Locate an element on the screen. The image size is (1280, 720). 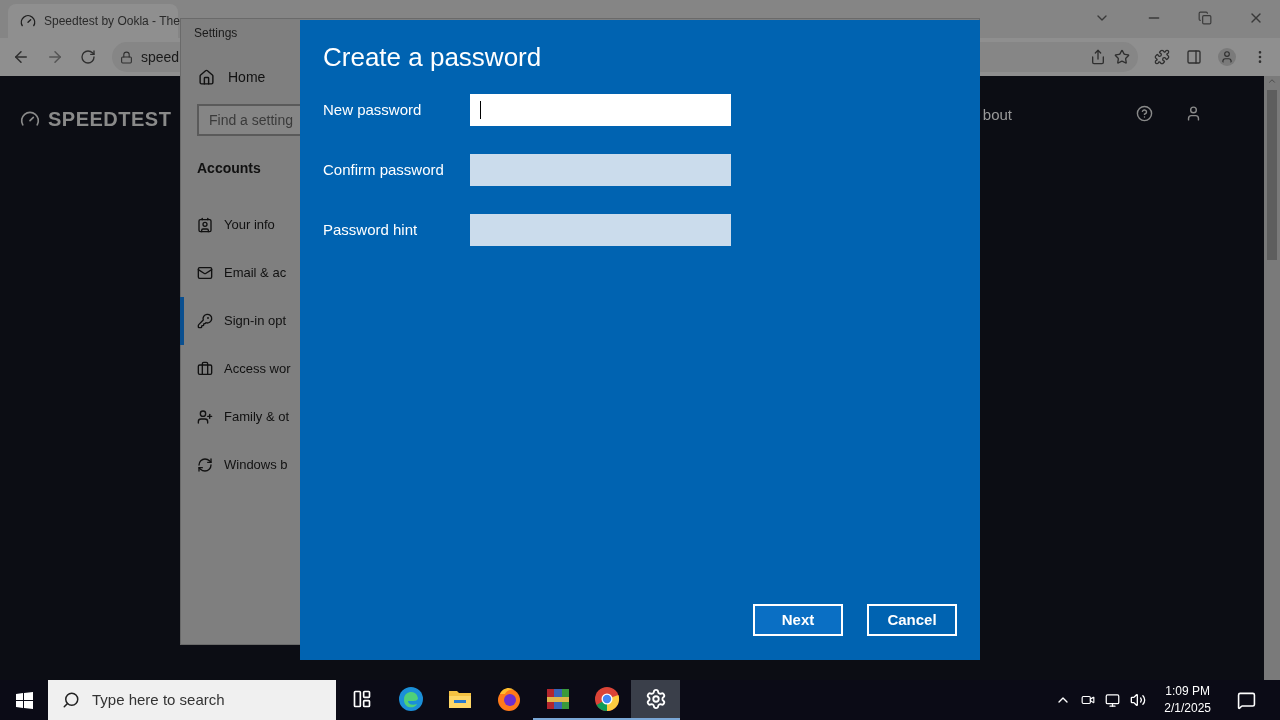
forward-icon is located at coordinates (55, 57).